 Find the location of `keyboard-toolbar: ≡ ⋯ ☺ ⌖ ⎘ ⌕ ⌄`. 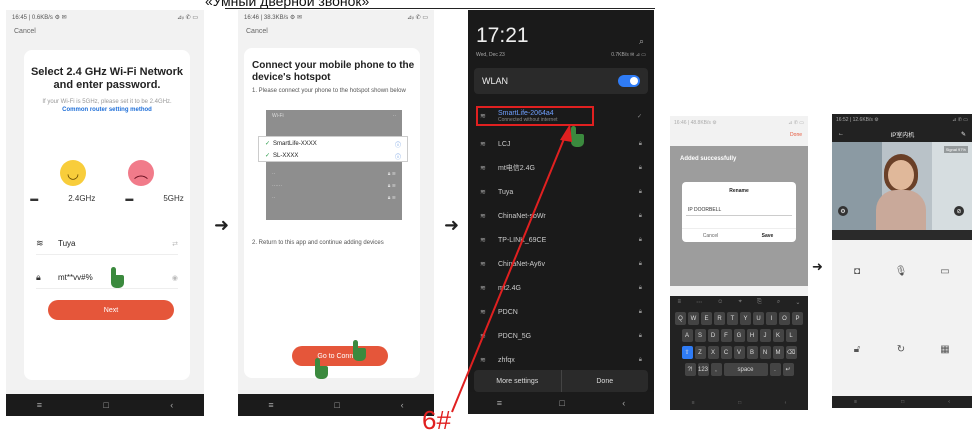

keyboard-toolbar: ≡ ⋯ ☺ ⌖ ⎘ ⌕ ⌄ is located at coordinates (739, 302).